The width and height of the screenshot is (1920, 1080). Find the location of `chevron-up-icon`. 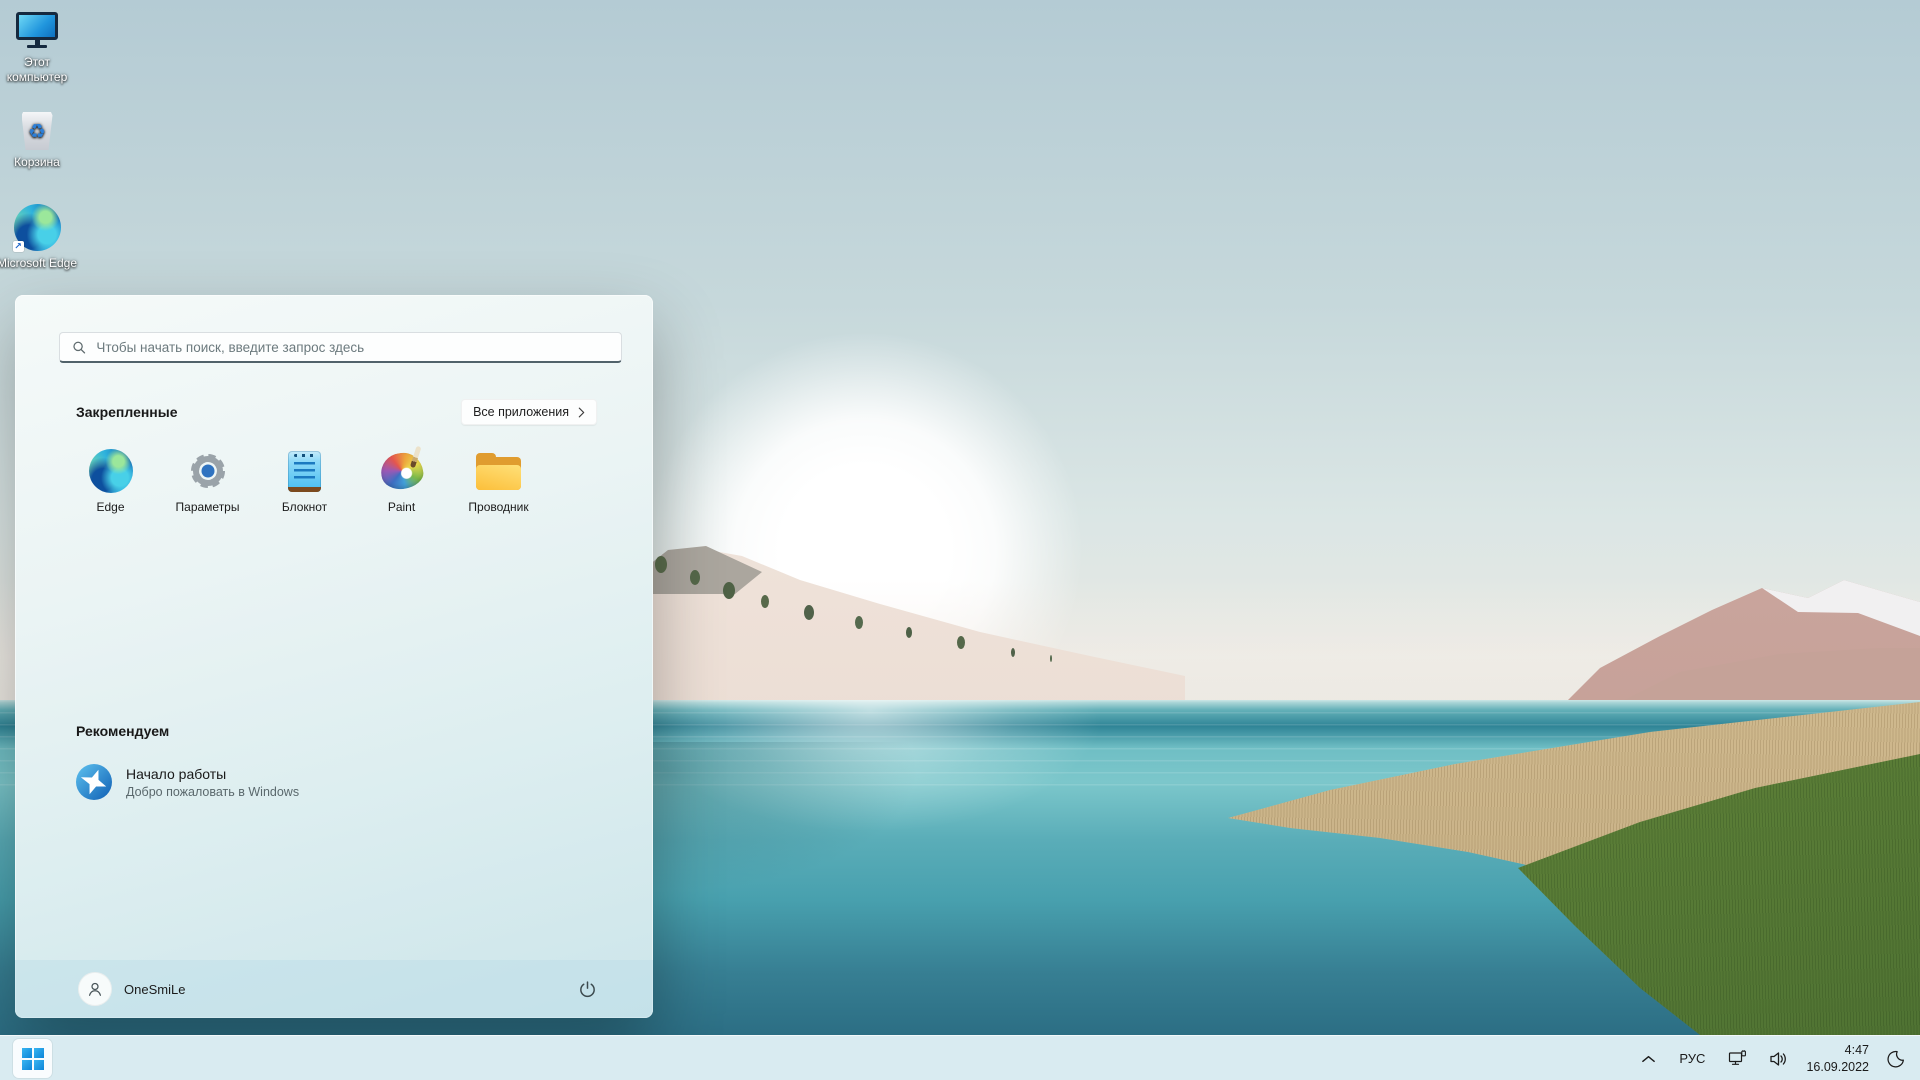

chevron-up-icon is located at coordinates (1649, 1058).